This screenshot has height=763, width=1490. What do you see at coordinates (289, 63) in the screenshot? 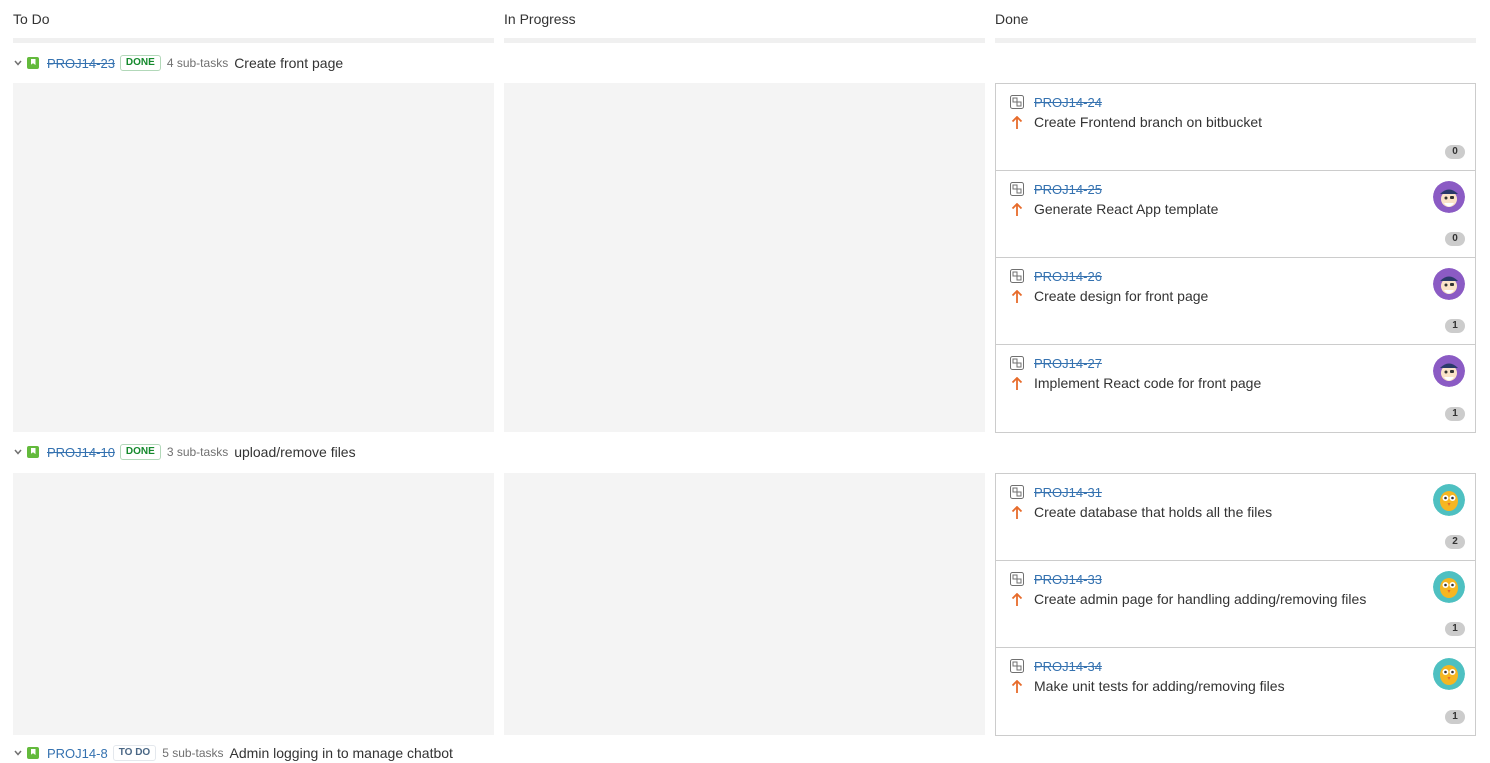
I see `swimlane-title: Create front page` at bounding box center [289, 63].